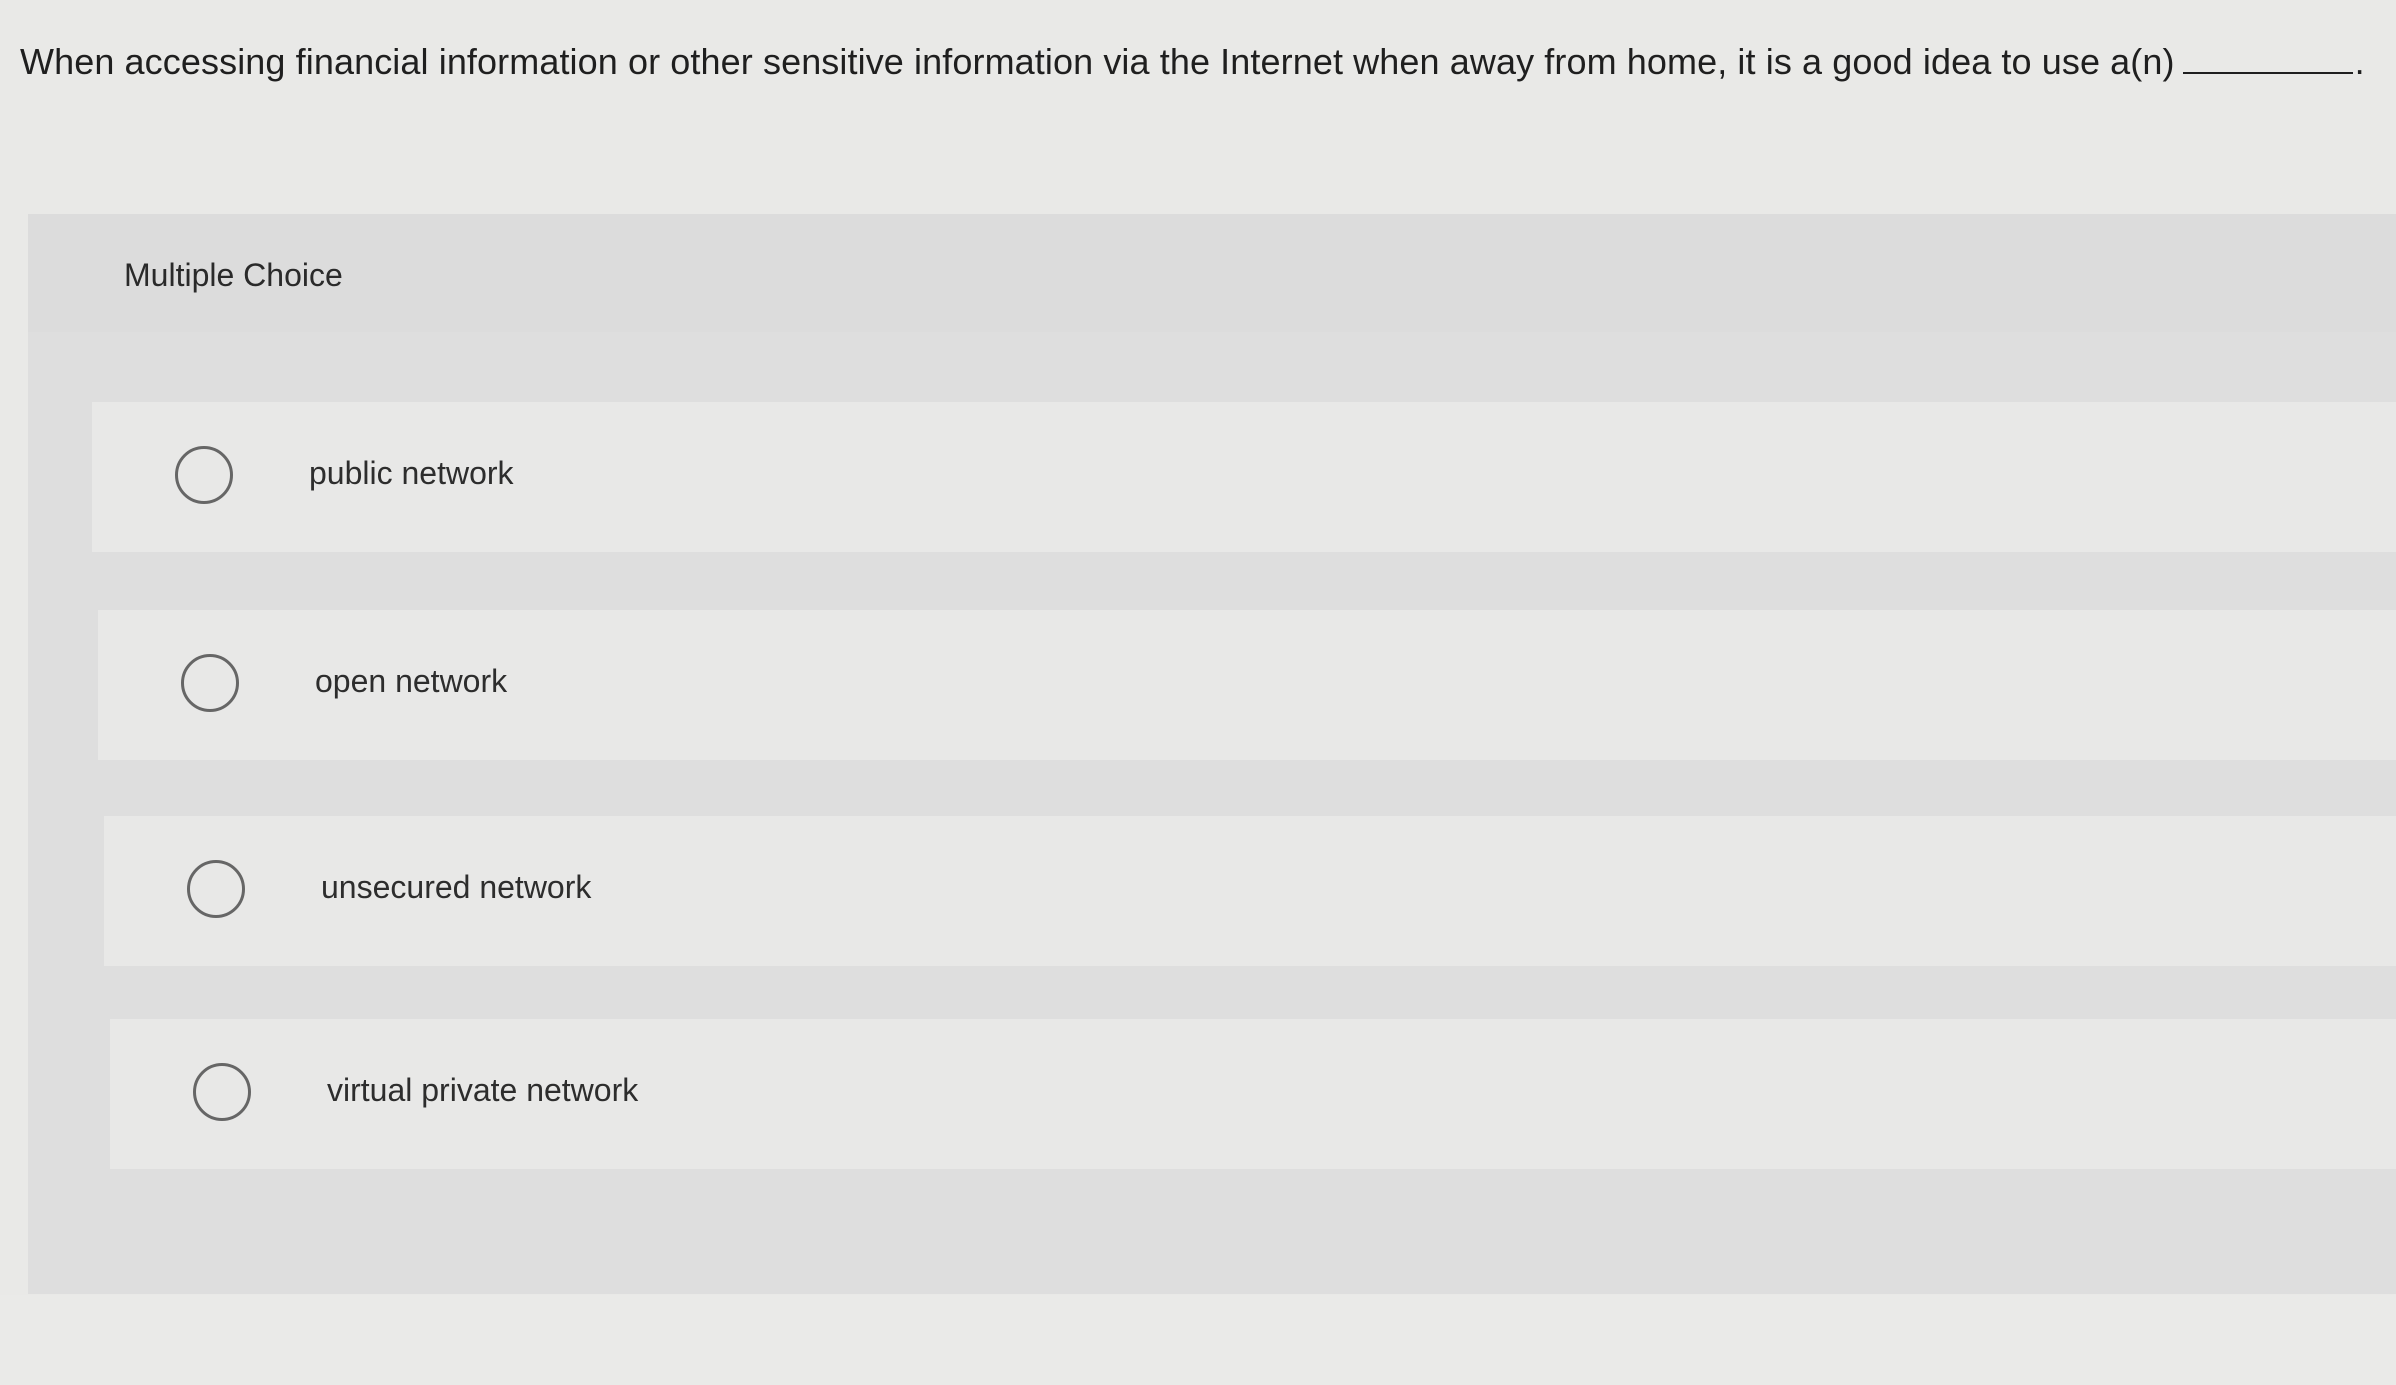 The width and height of the screenshot is (2396, 1385). I want to click on page-bottom-background, so click(1198, 1340).